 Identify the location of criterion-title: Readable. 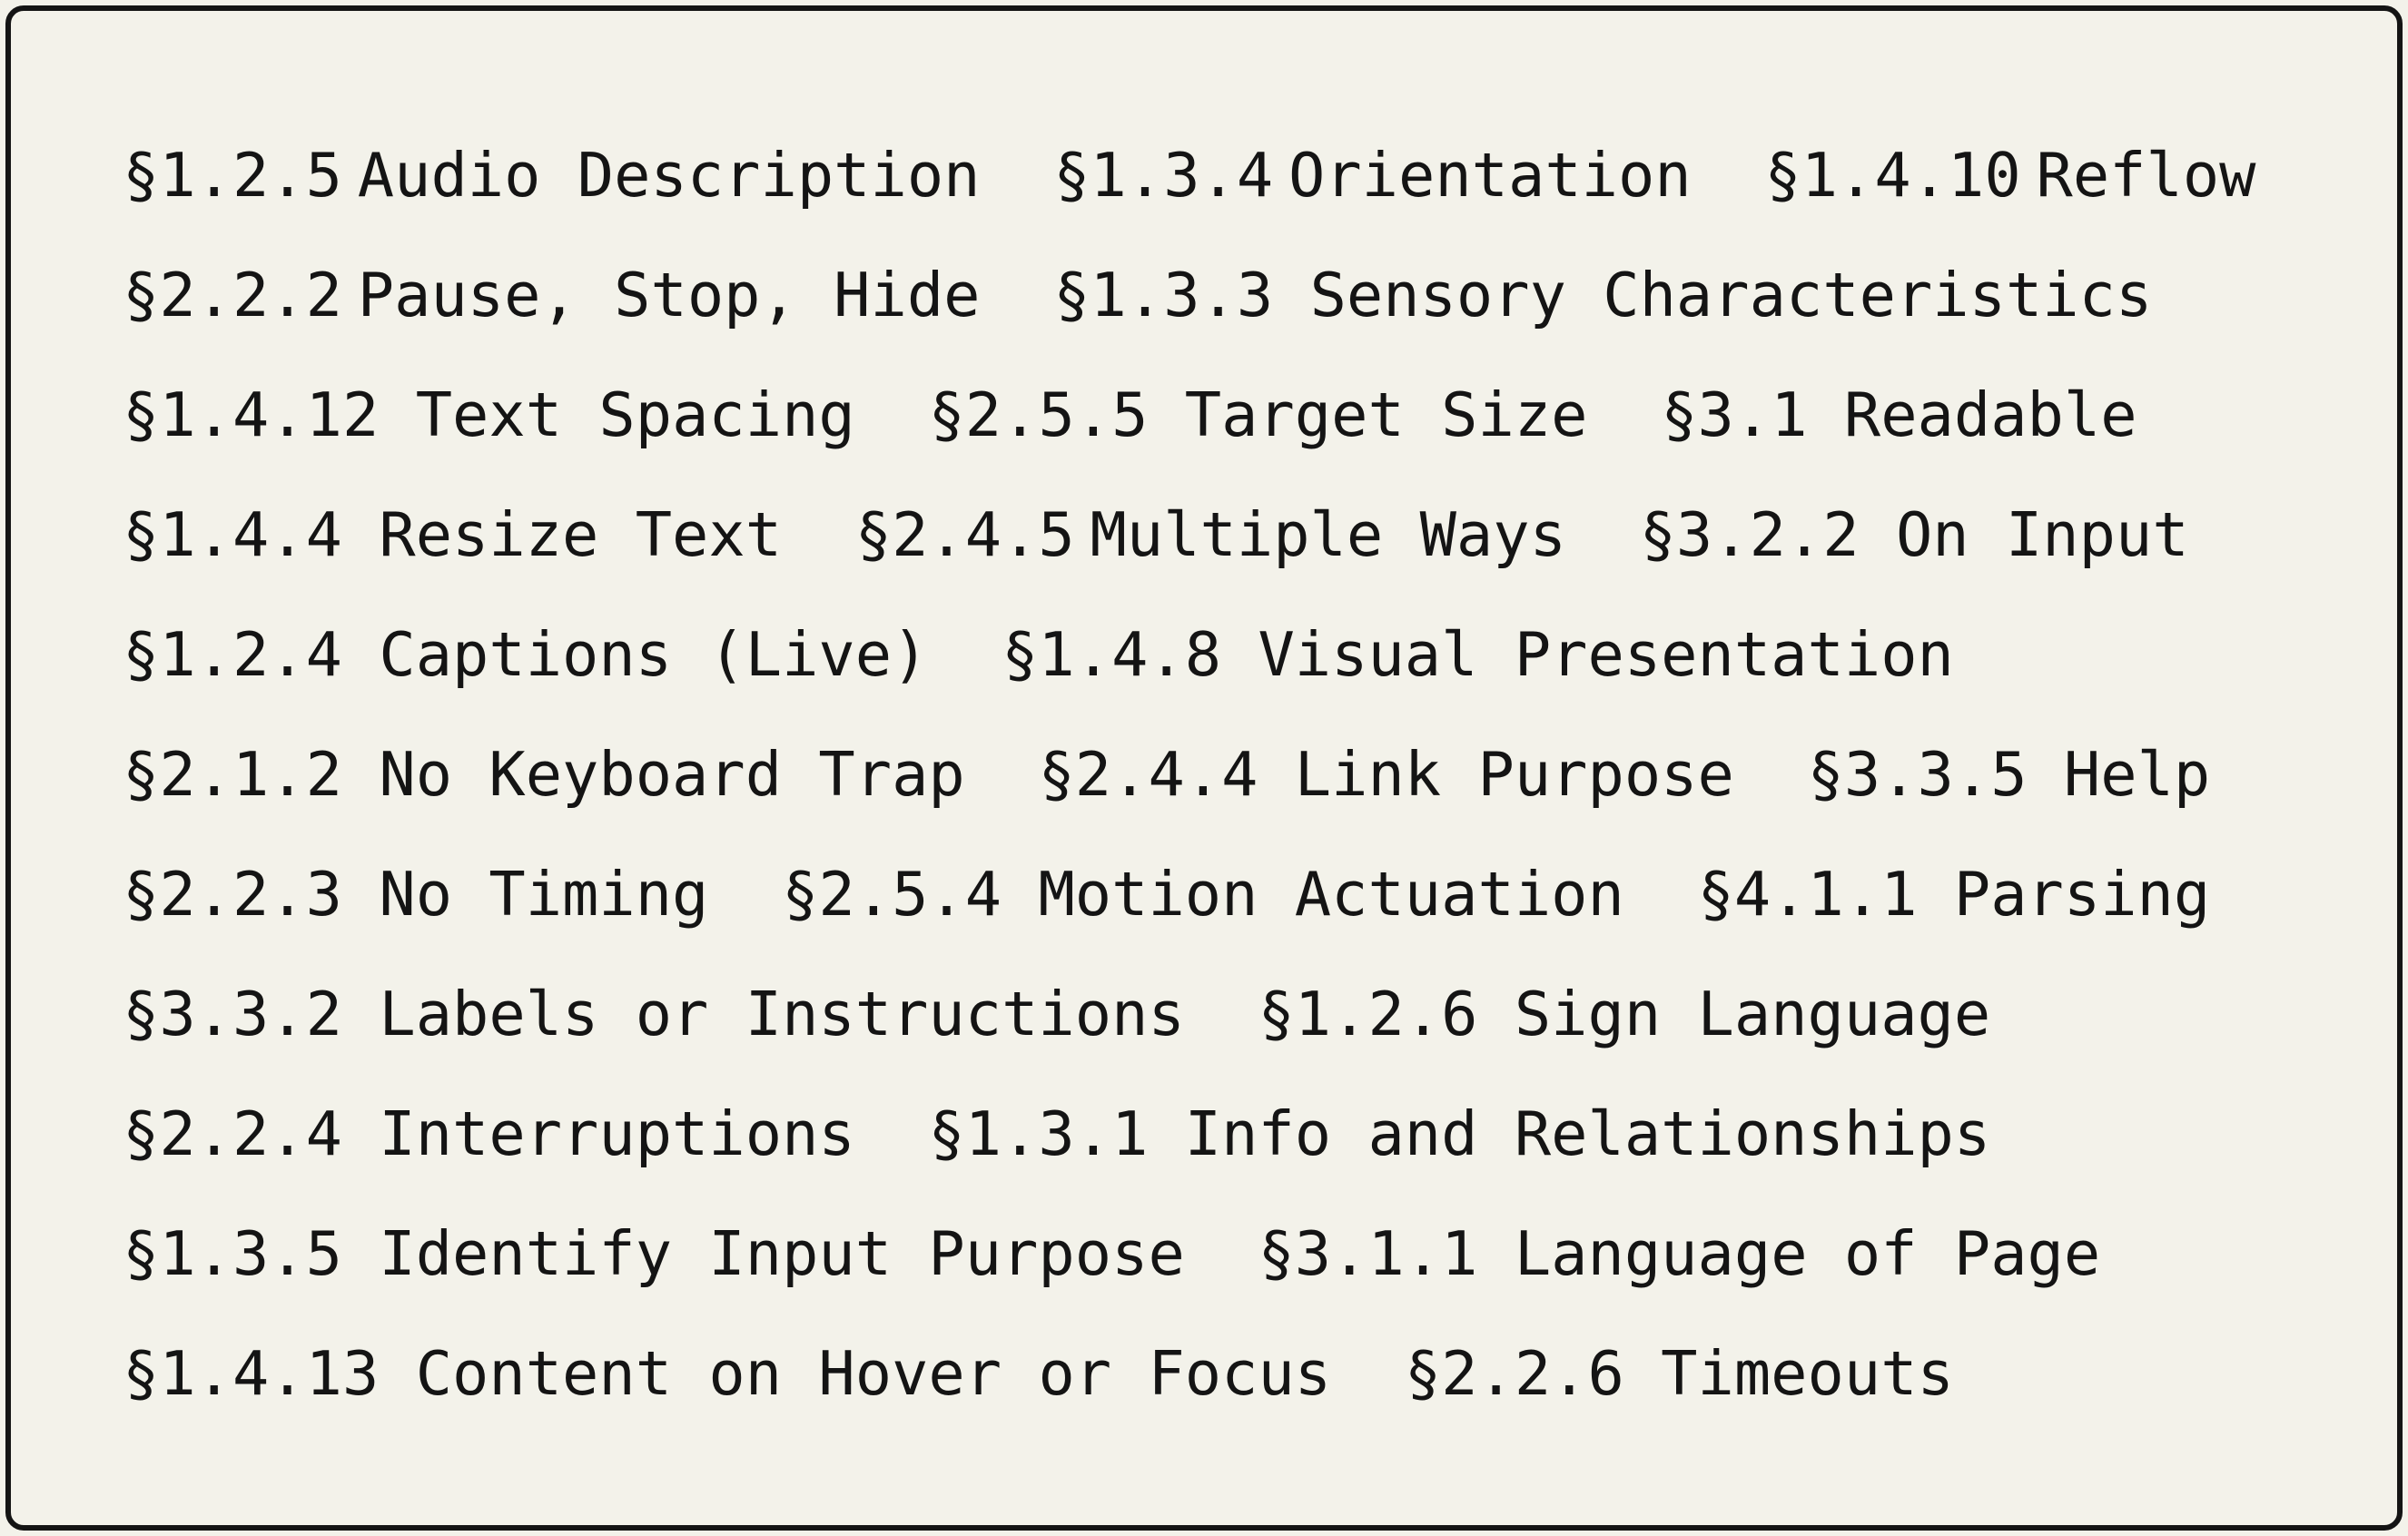
(1990, 414).